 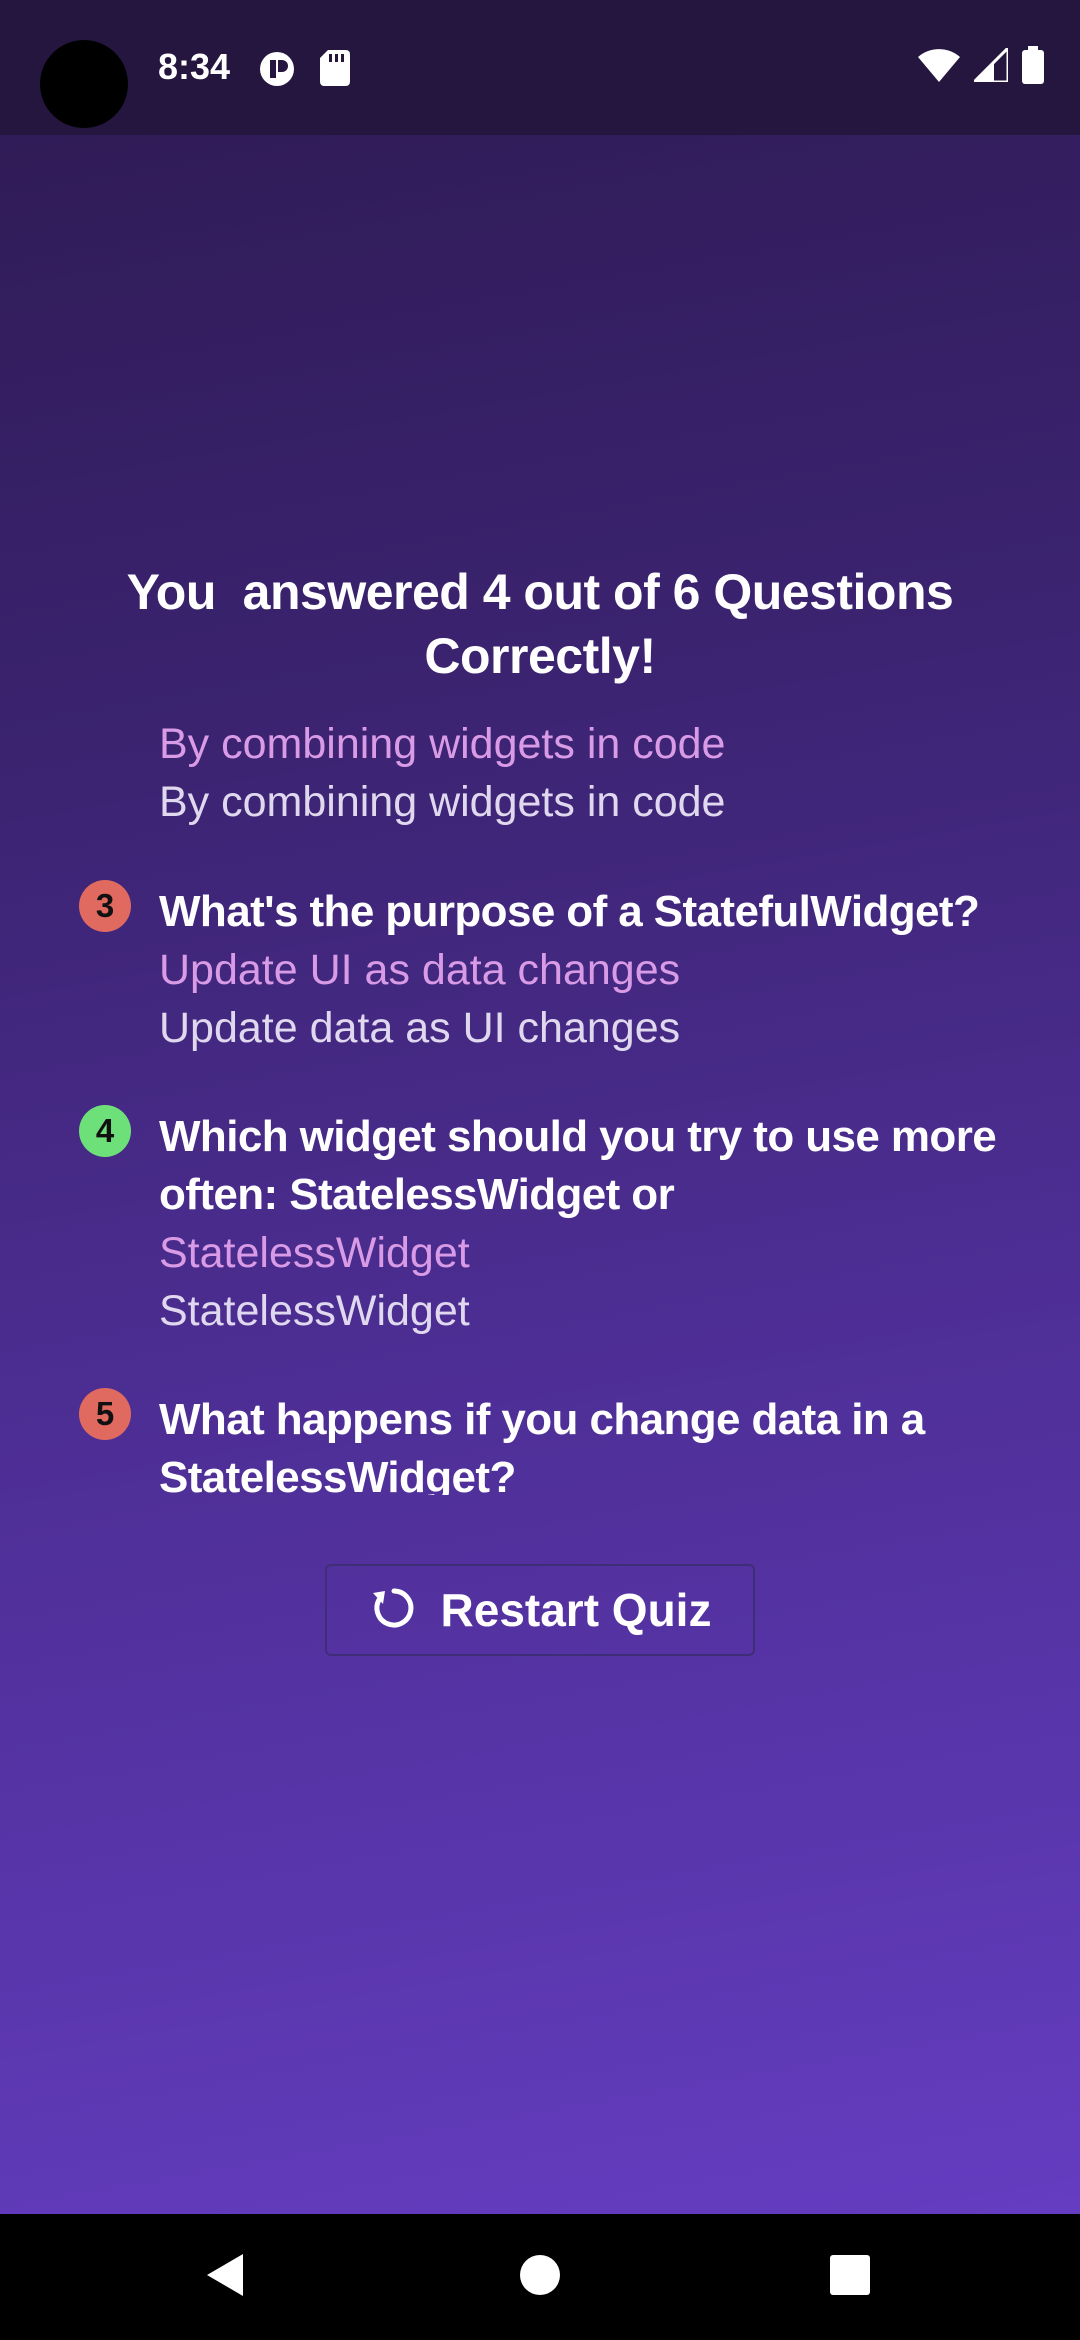 I want to click on question-text: What's the purpose of a StatefulWidget?, so click(x=569, y=911).